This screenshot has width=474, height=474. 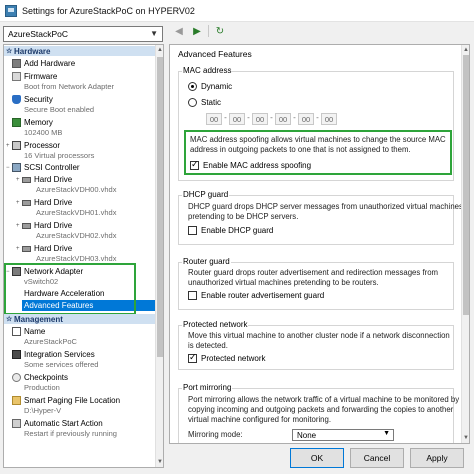 I want to click on checkpoints-icon, so click(x=16, y=377).